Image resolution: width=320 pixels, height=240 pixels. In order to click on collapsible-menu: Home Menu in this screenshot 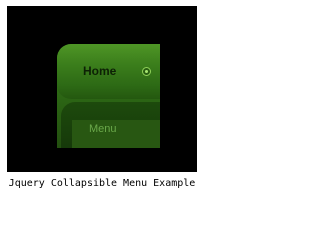, I will do `click(108, 96)`.